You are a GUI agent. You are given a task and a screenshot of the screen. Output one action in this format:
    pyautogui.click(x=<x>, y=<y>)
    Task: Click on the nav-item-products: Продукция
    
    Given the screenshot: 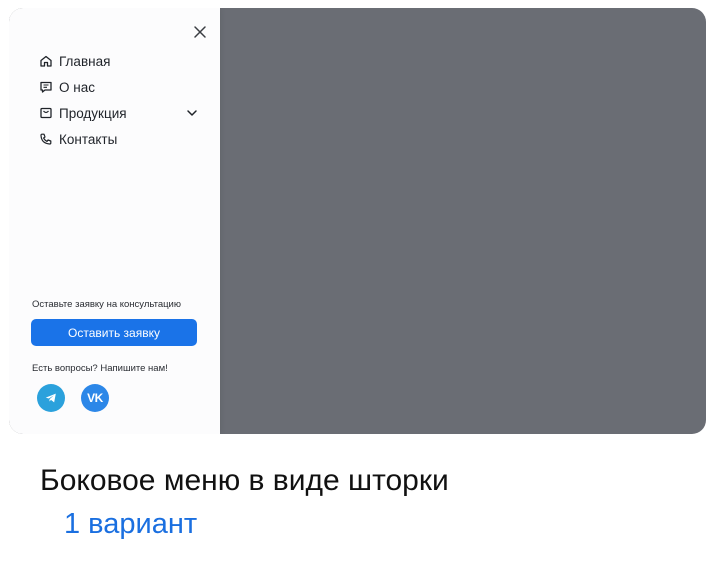 What is the action you would take?
    pyautogui.click(x=119, y=113)
    